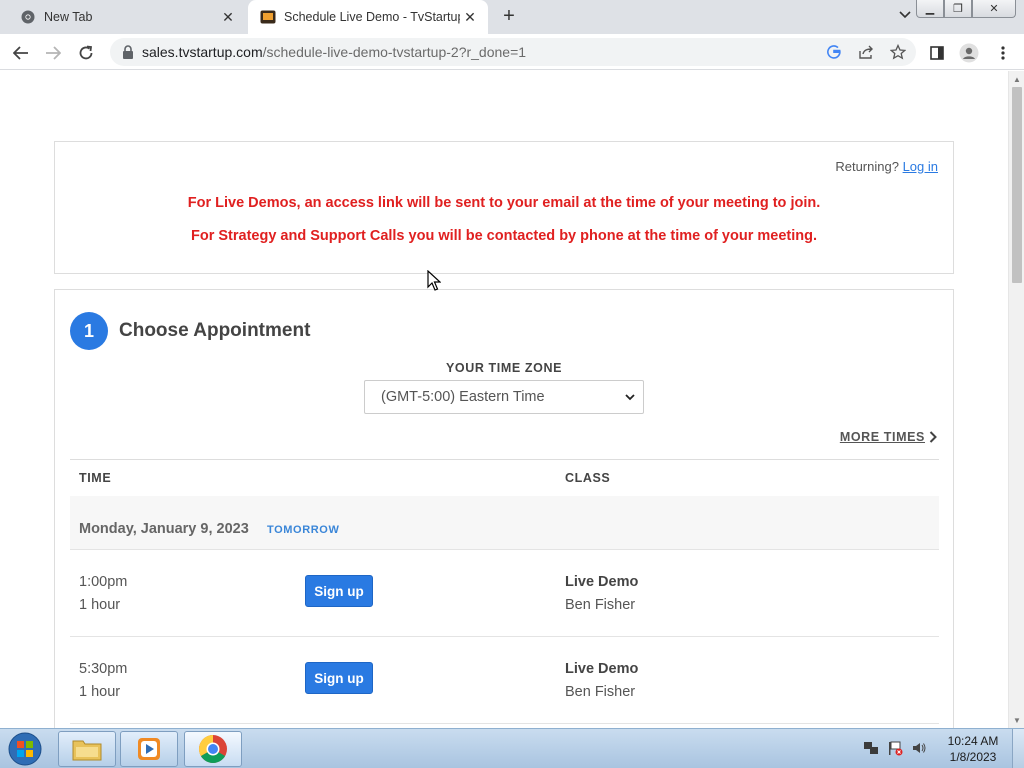 The image size is (1024, 768). I want to click on side-panel-icon, so click(937, 53).